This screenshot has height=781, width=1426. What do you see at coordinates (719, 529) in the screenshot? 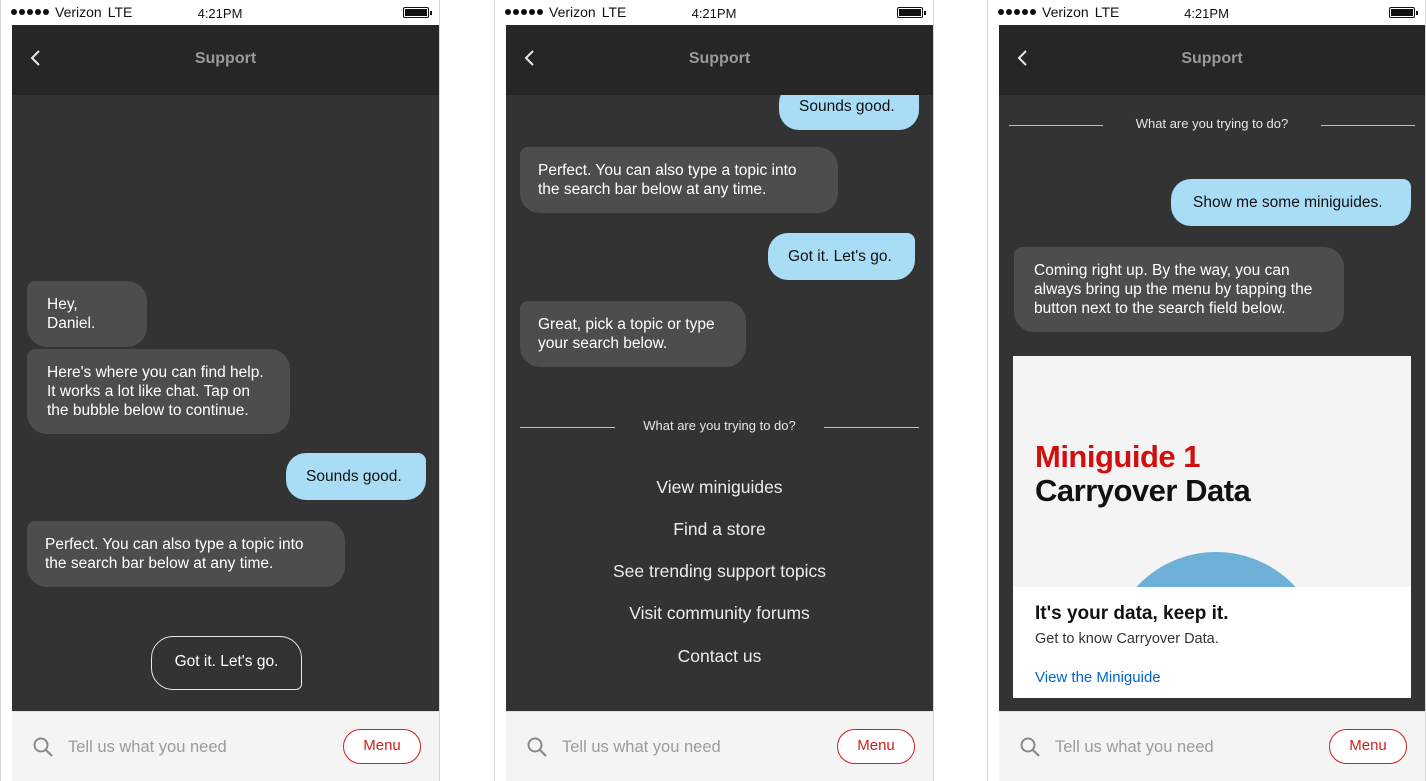
I see `option-find-a-store: Find a store` at bounding box center [719, 529].